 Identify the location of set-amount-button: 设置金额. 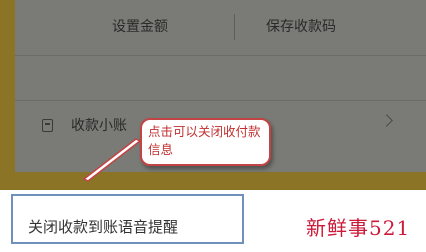
(140, 26).